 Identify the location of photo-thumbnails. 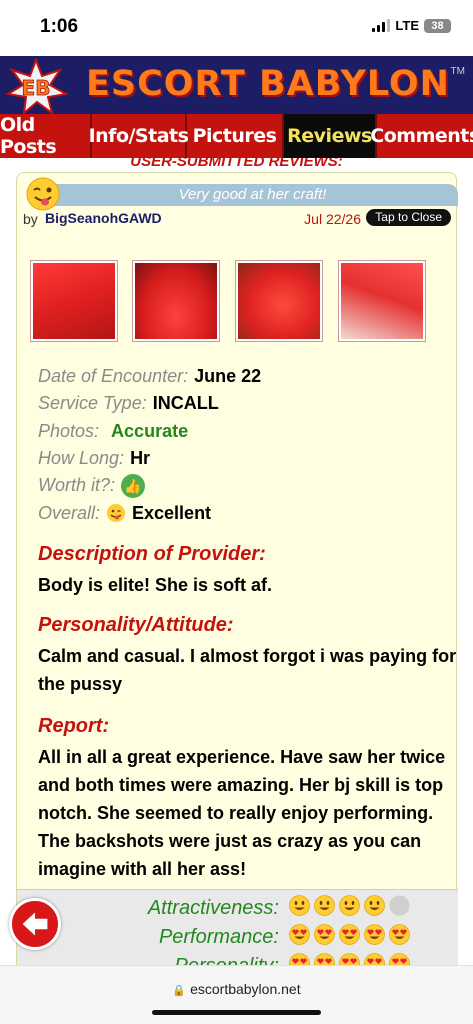
(235, 301).